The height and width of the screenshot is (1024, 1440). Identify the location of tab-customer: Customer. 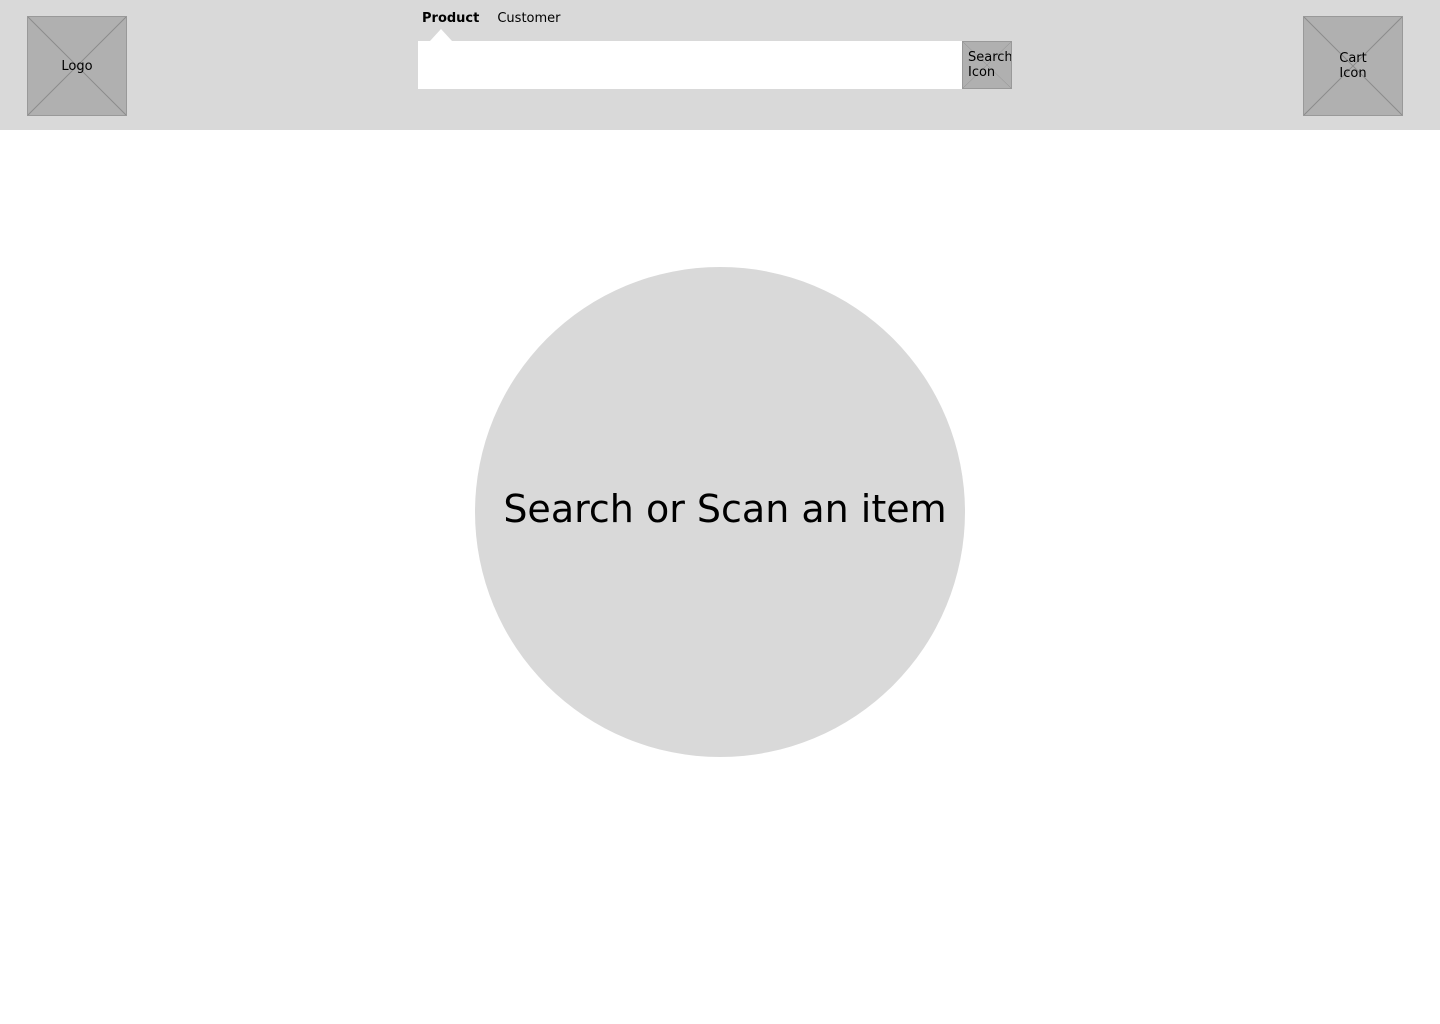
(528, 19).